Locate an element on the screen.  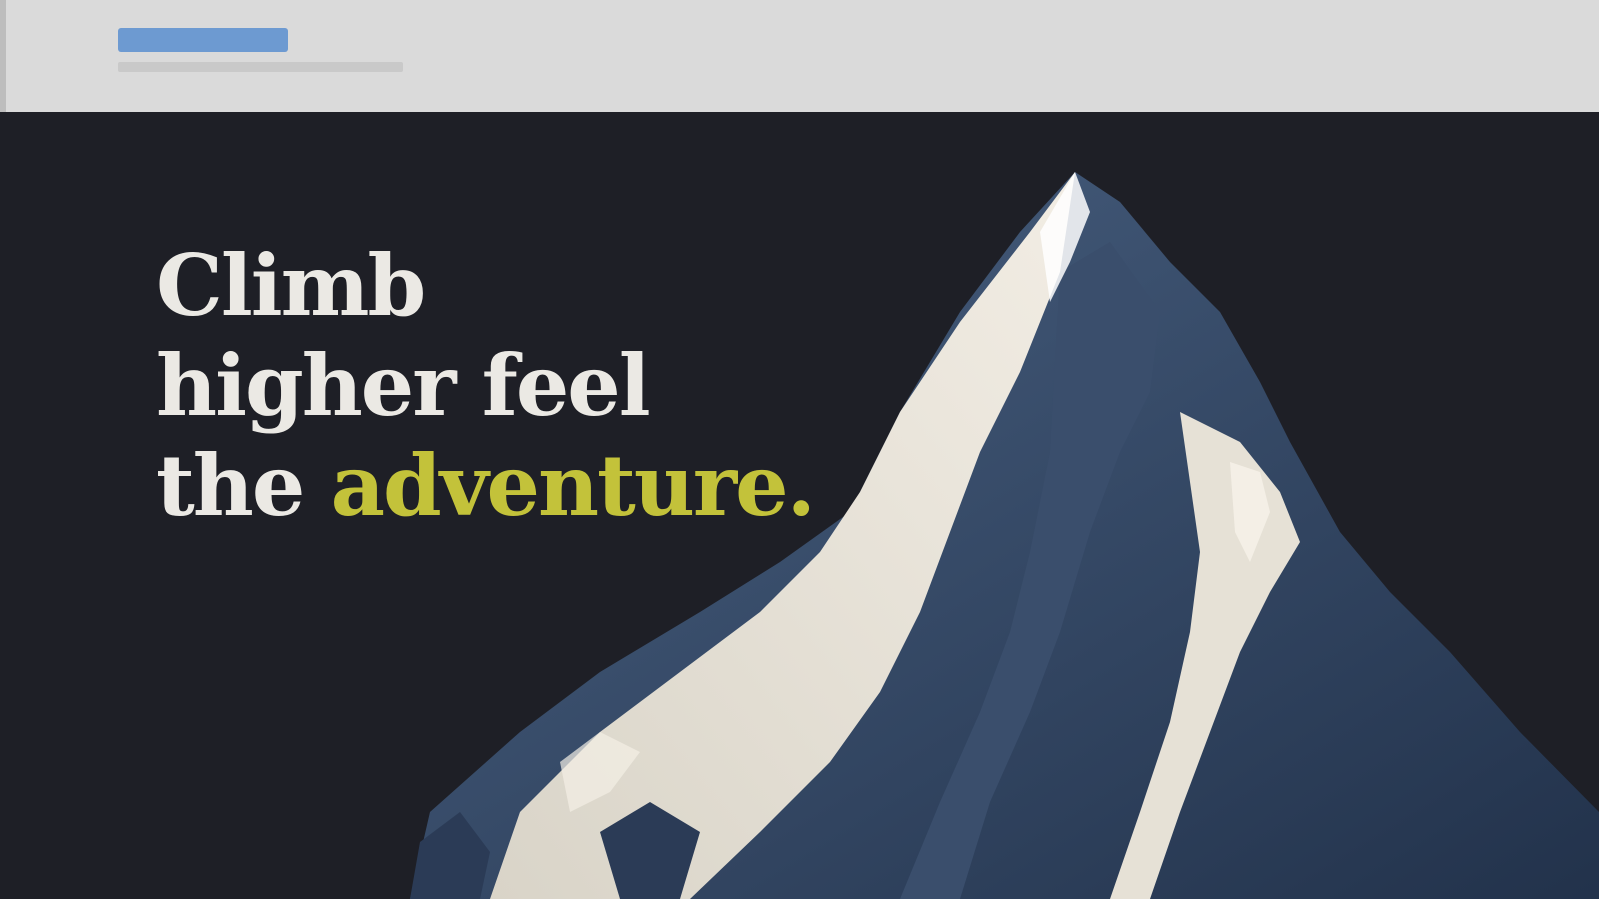
hero-headline: Climb higher feel the adventure. is located at coordinates (486, 386).